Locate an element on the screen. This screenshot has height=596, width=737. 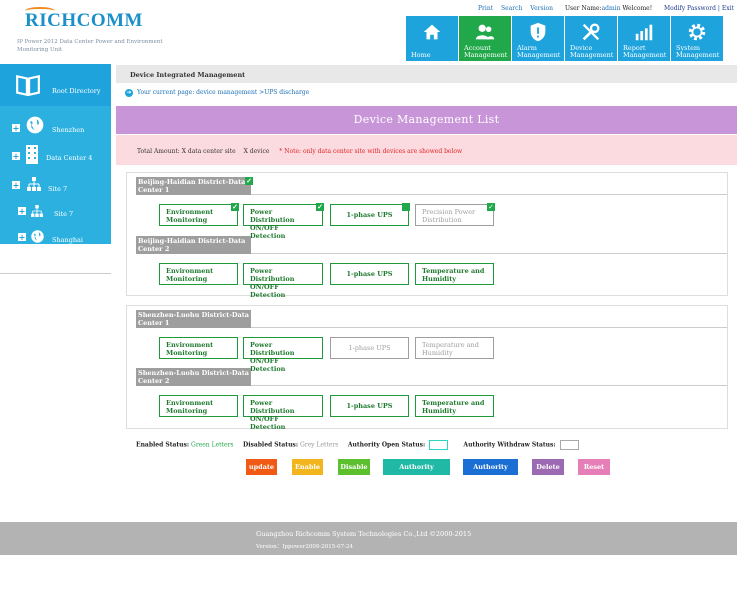
authority-withdraw-button: Authority Withdraw is located at coordinates (416, 473).